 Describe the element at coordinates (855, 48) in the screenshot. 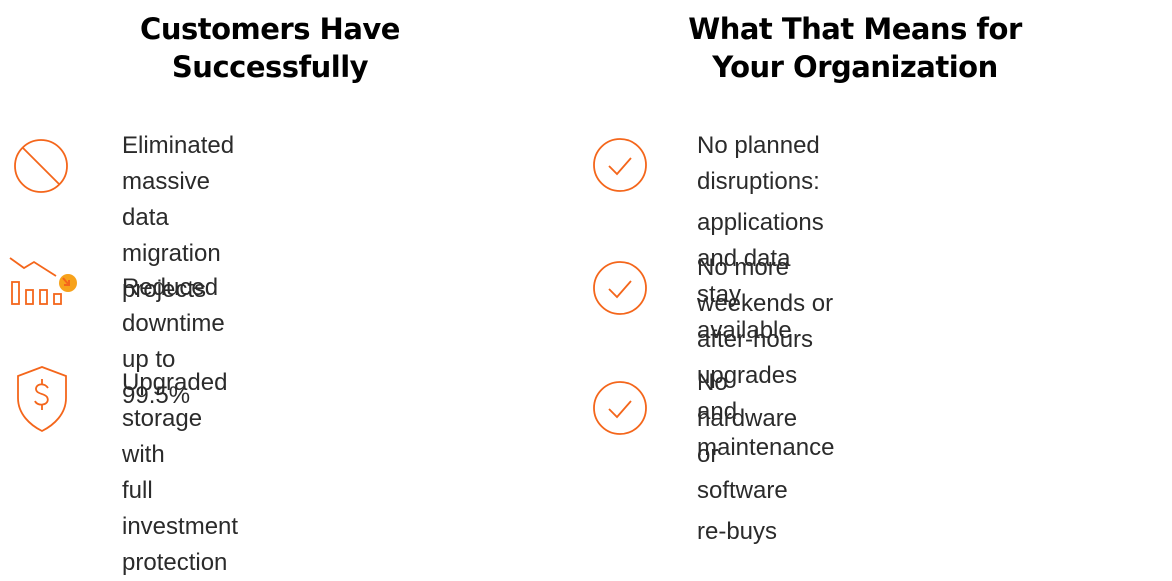

I see `right-column-title: What That Means for Your Organization` at that location.